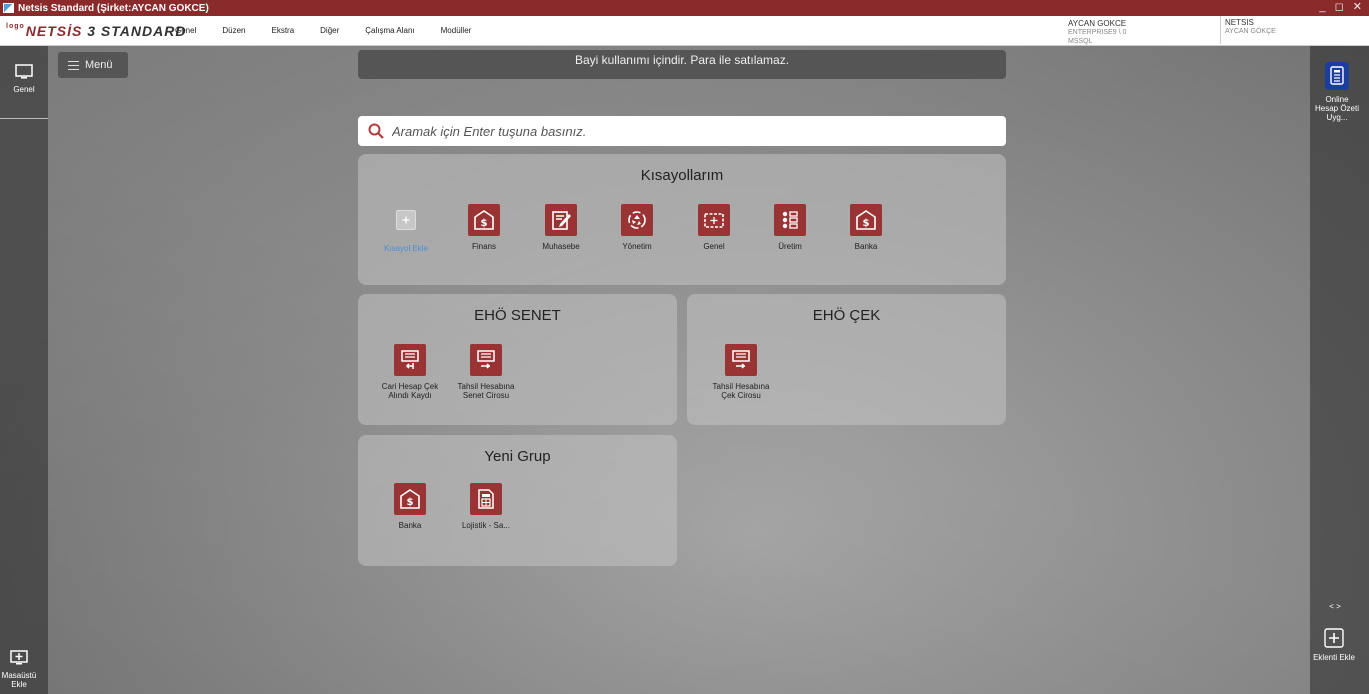 The width and height of the screenshot is (1369, 694). Describe the element at coordinates (24, 118) in the screenshot. I see `sidebar-divider` at that location.